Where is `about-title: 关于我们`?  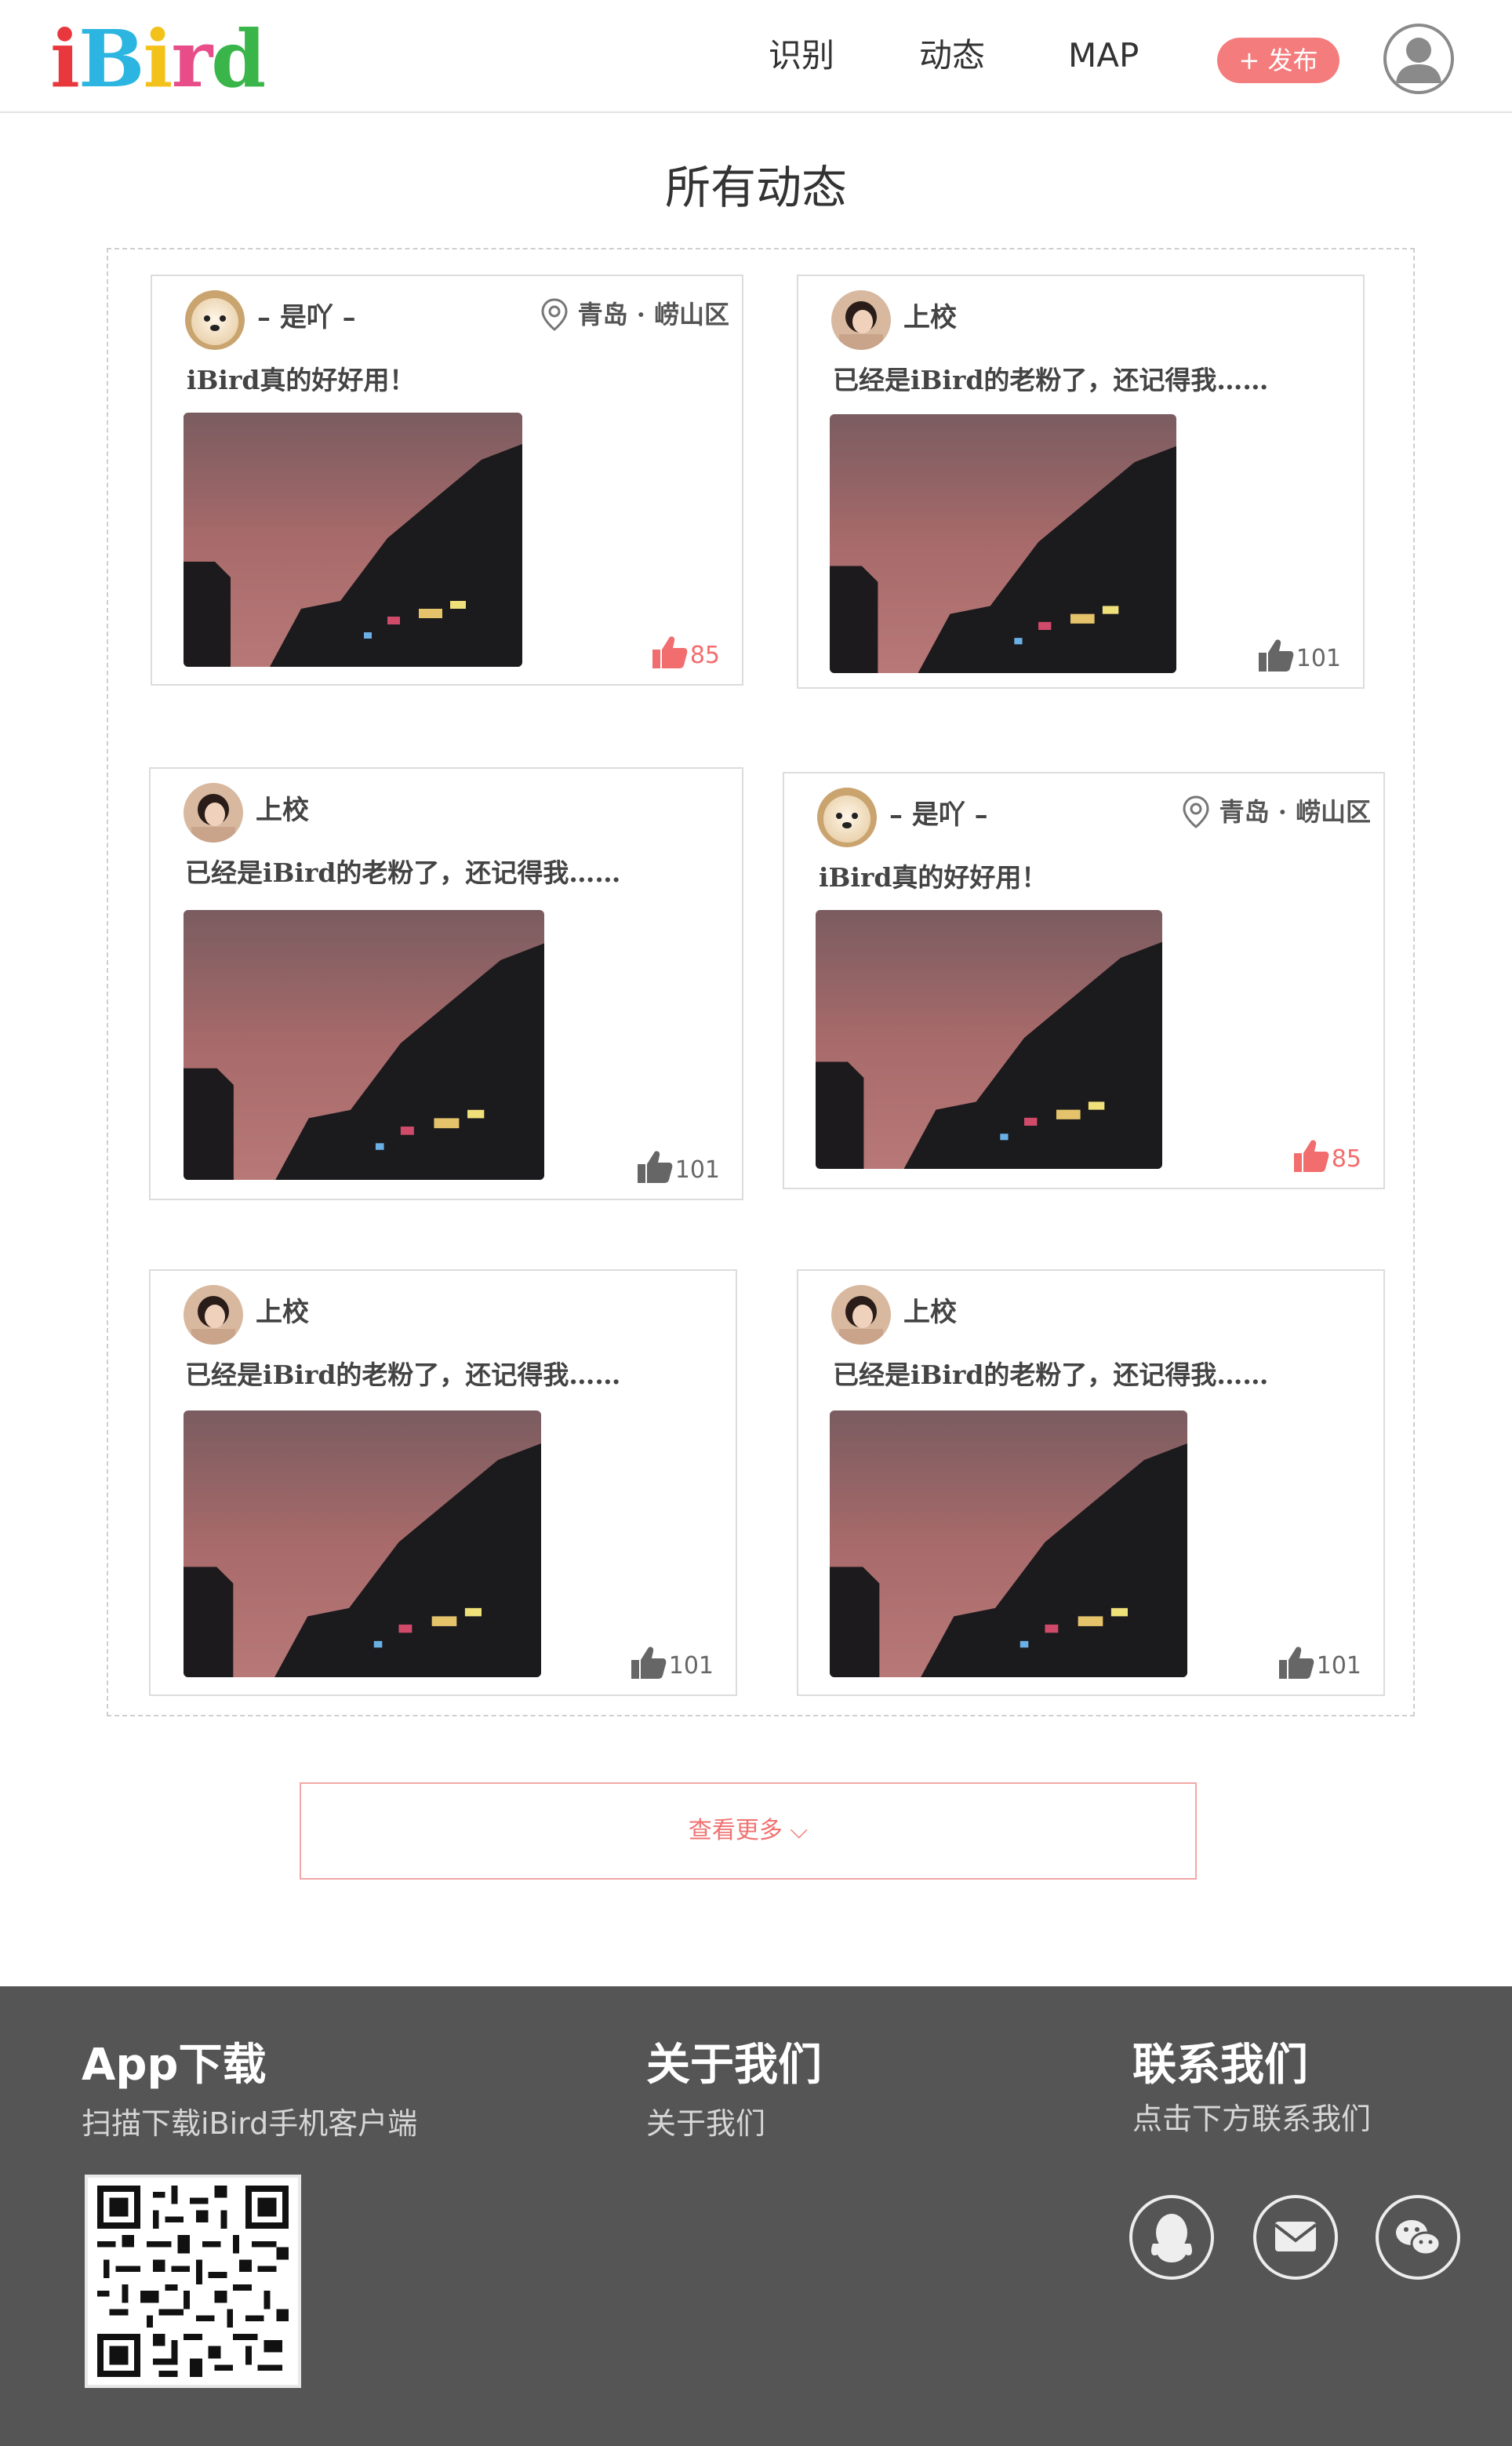 about-title: 关于我们 is located at coordinates (734, 2065).